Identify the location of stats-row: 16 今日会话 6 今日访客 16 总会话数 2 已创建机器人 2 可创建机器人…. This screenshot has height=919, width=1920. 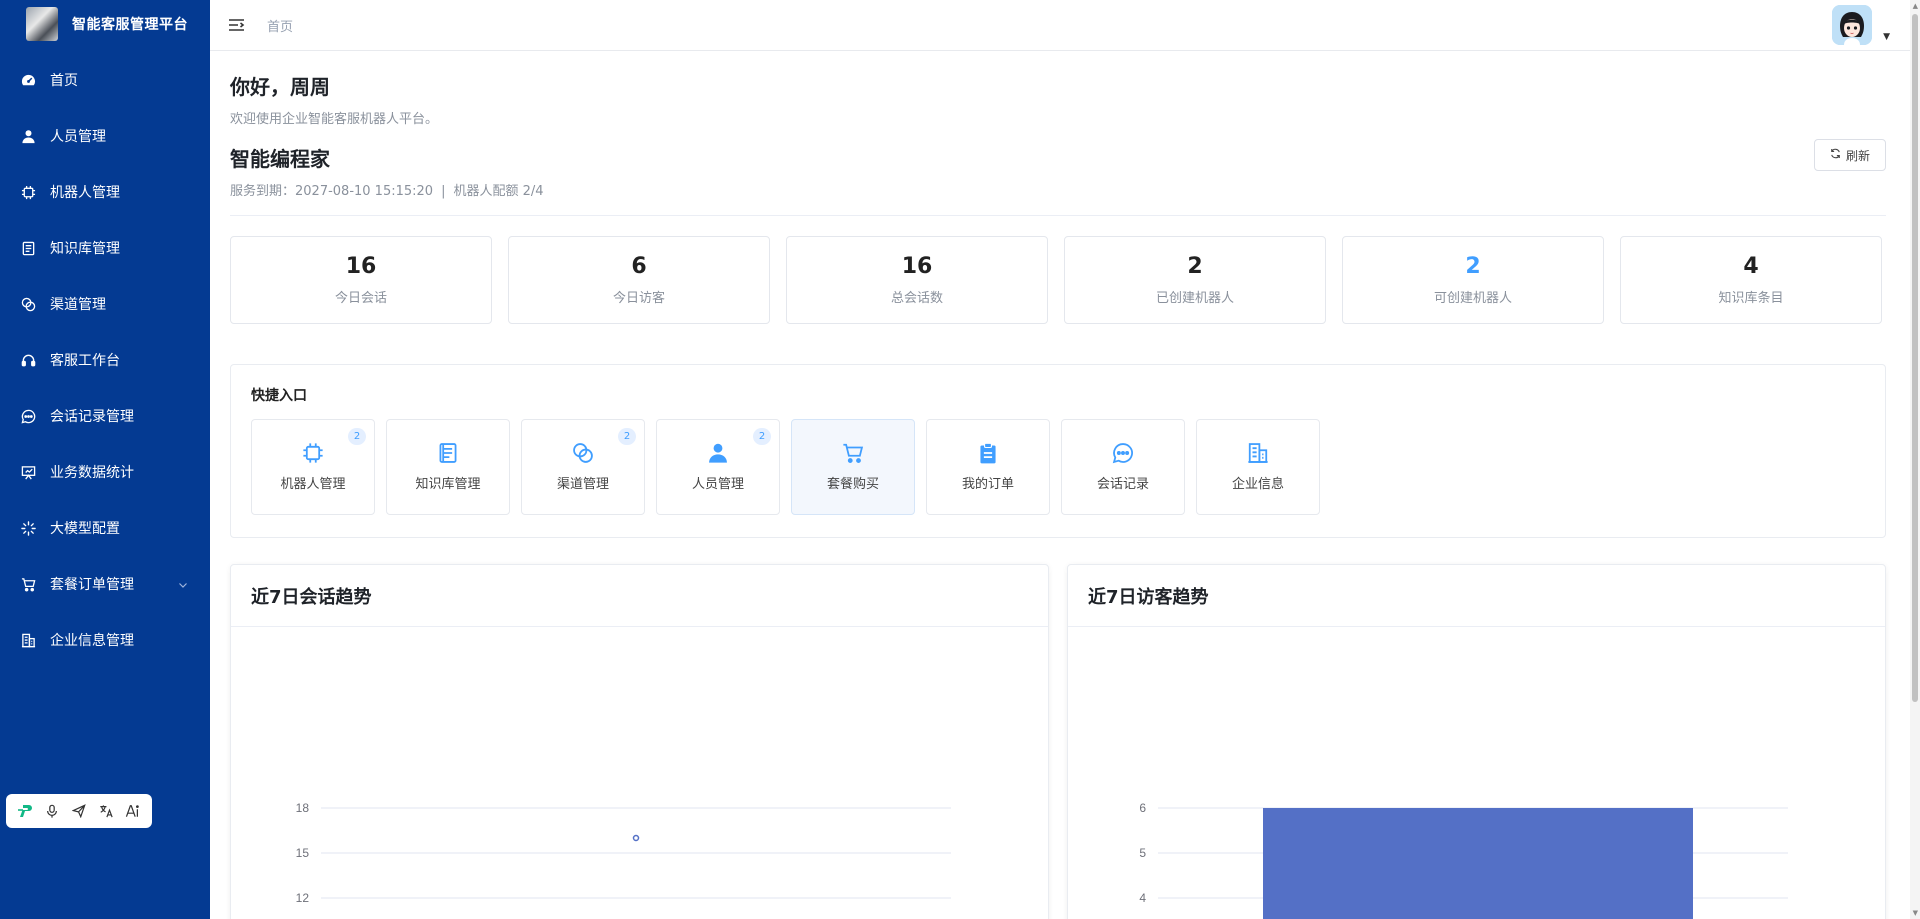
(1058, 280).